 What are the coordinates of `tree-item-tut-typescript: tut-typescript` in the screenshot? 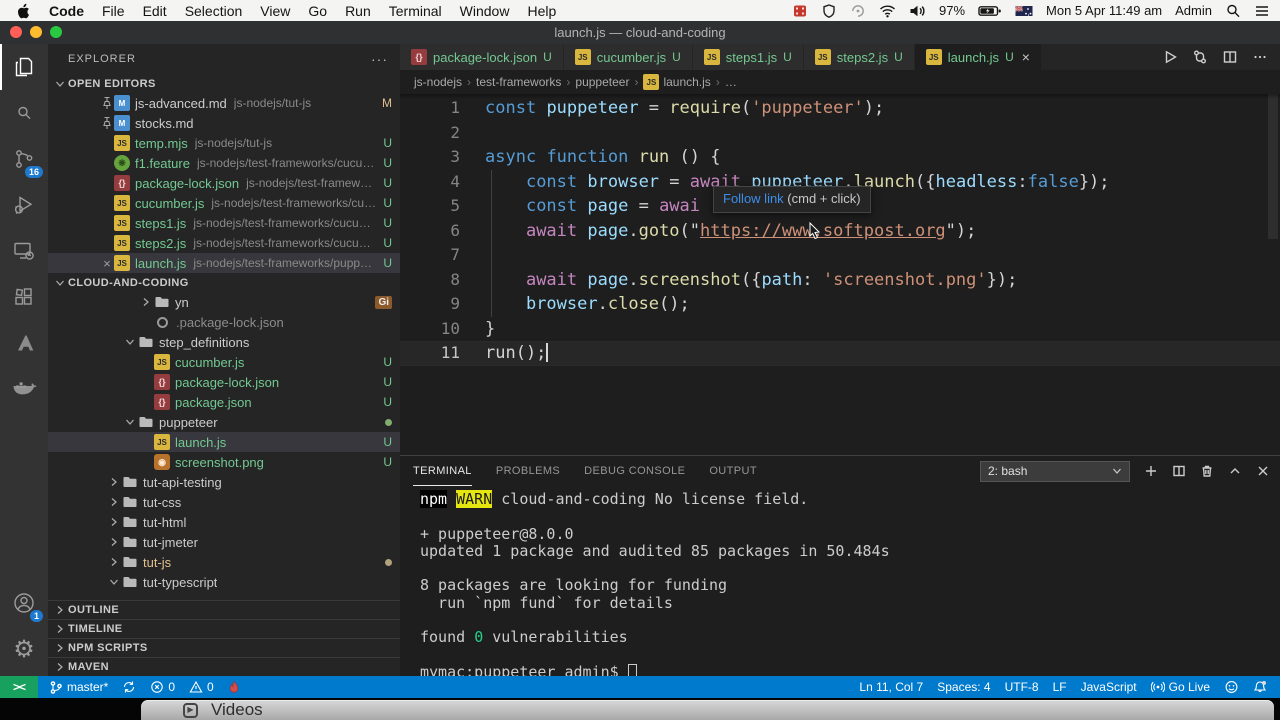 It's located at (224, 582).